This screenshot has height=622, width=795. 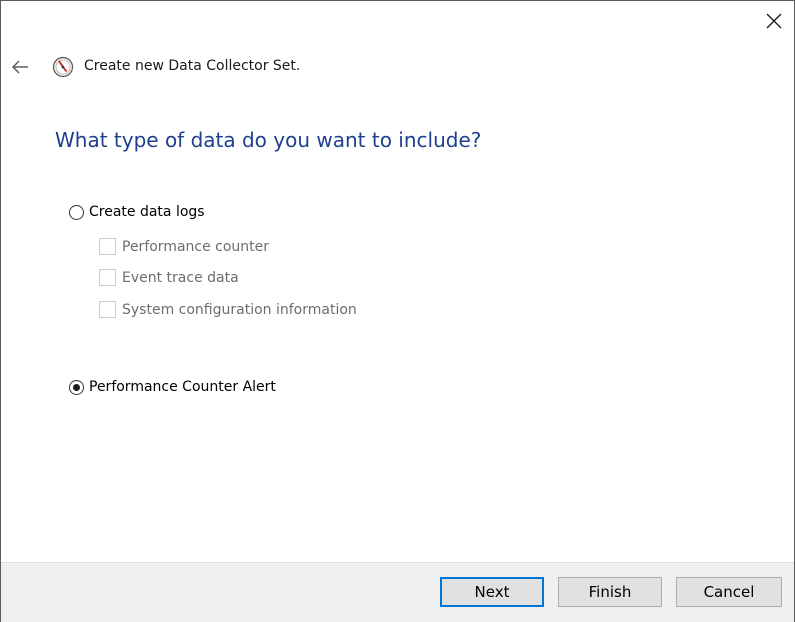 I want to click on performance-counter-option: Performance counter, so click(x=184, y=246).